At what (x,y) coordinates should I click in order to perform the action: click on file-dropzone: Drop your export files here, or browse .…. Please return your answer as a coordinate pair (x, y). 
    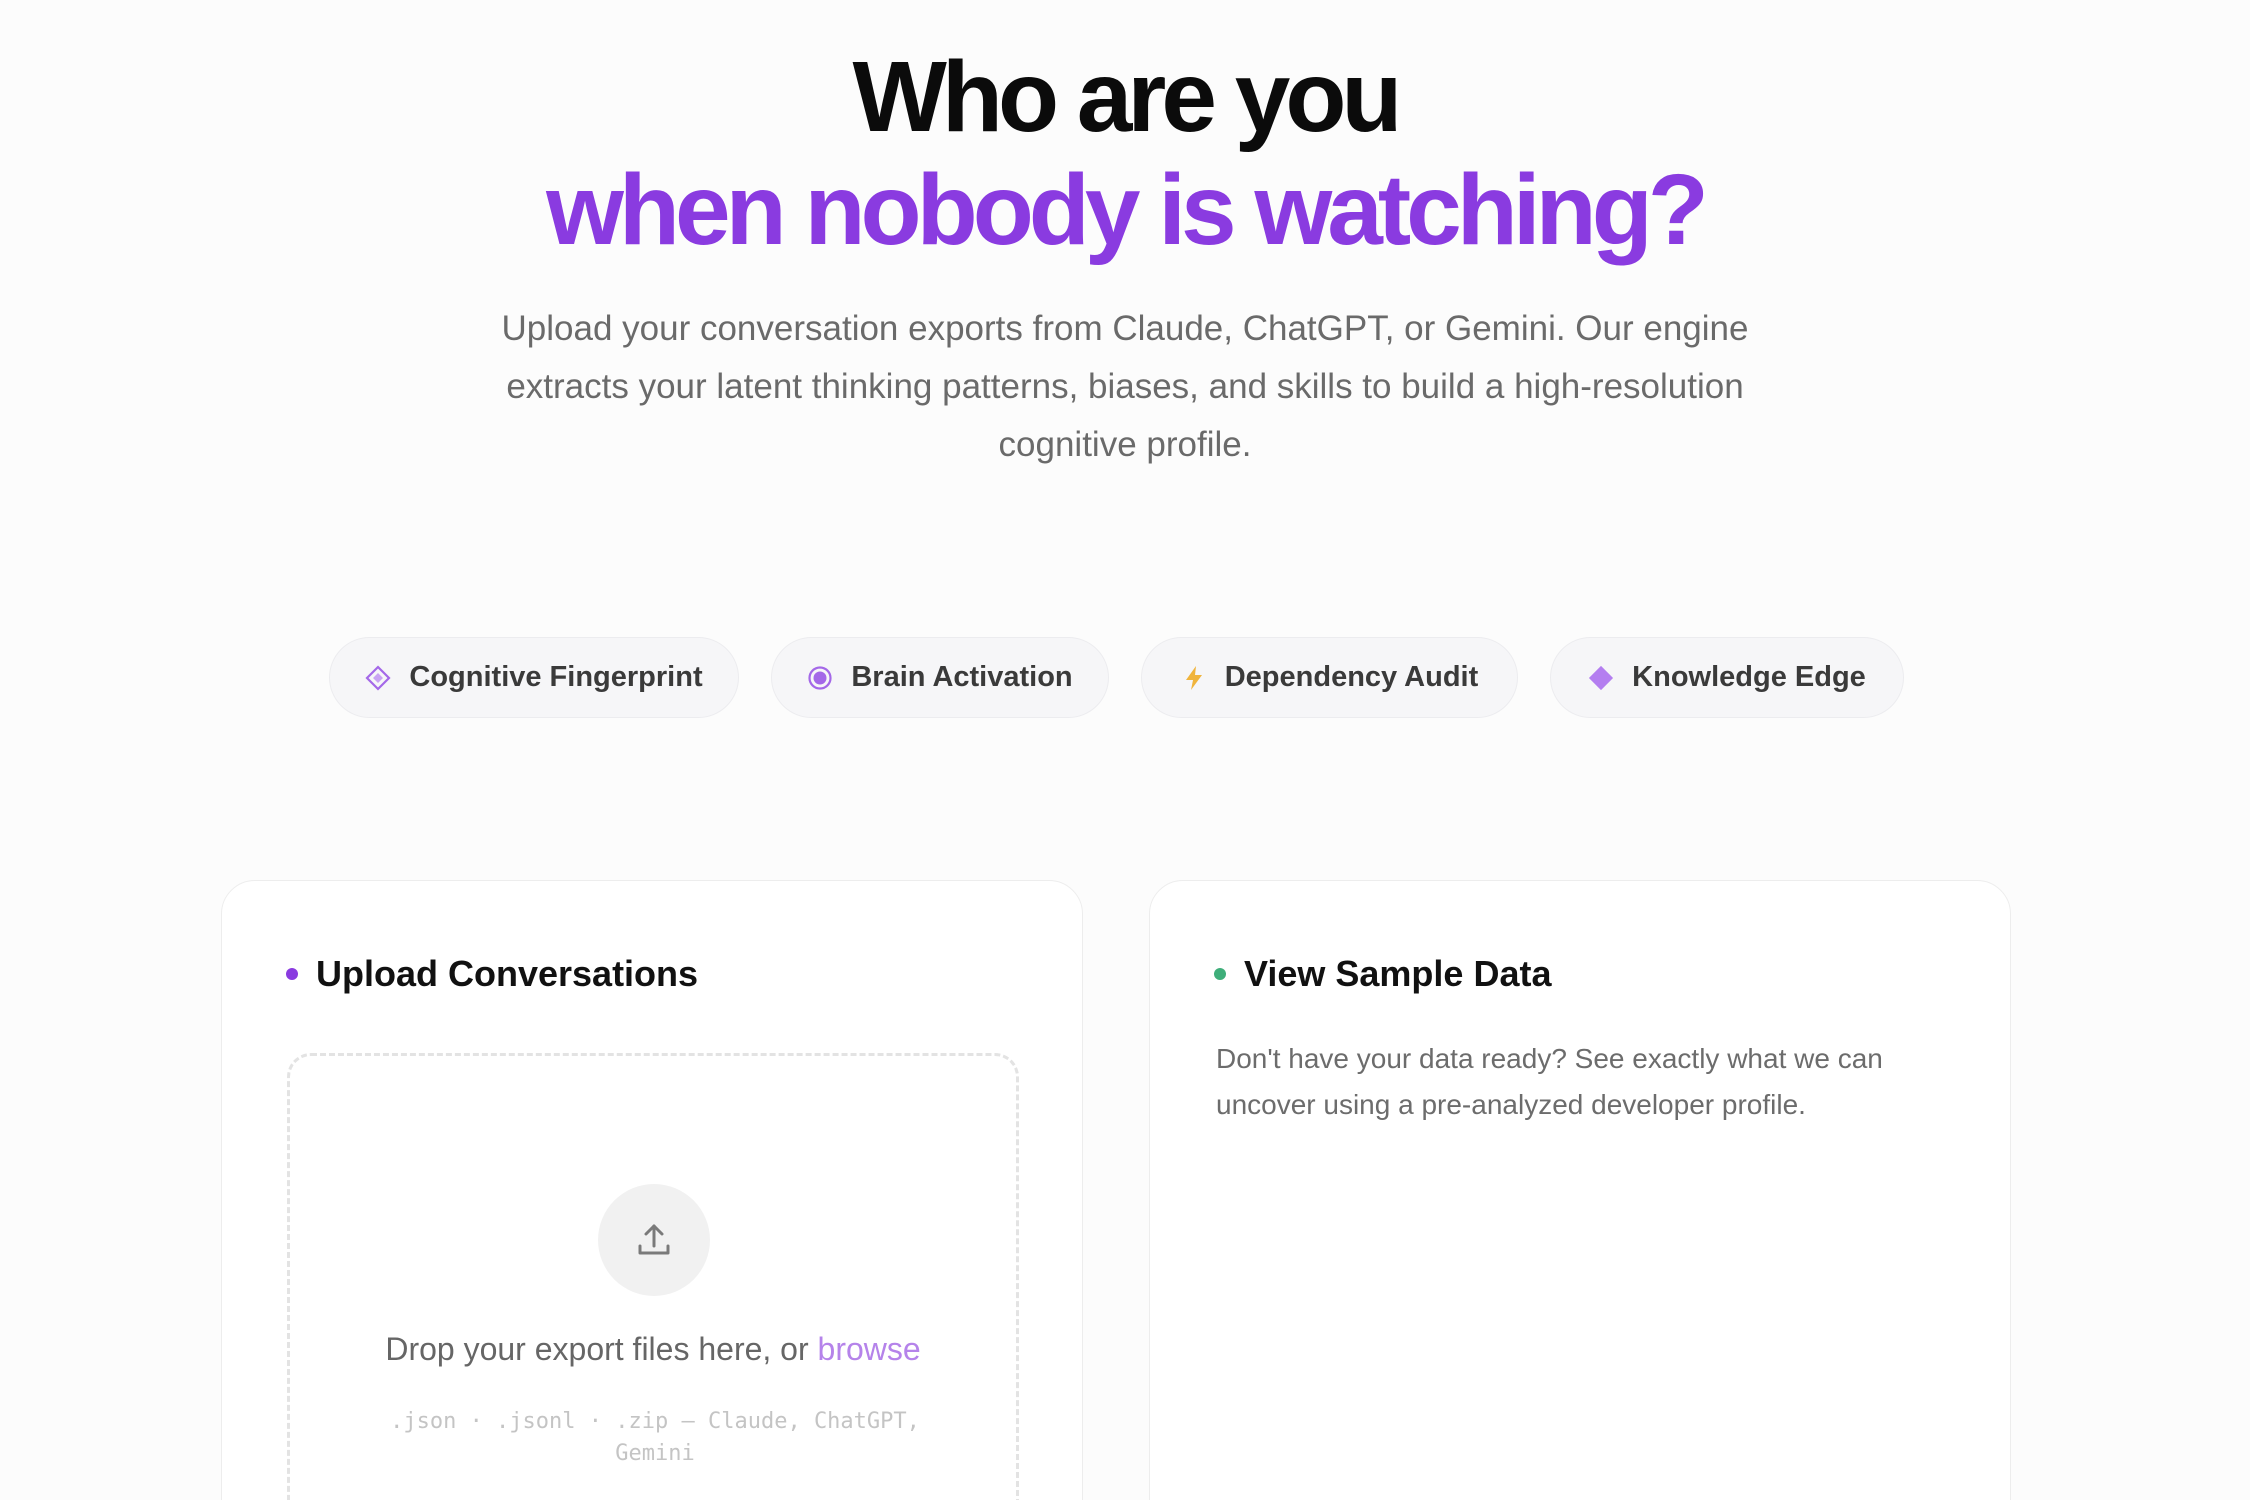
    Looking at the image, I should click on (653, 1276).